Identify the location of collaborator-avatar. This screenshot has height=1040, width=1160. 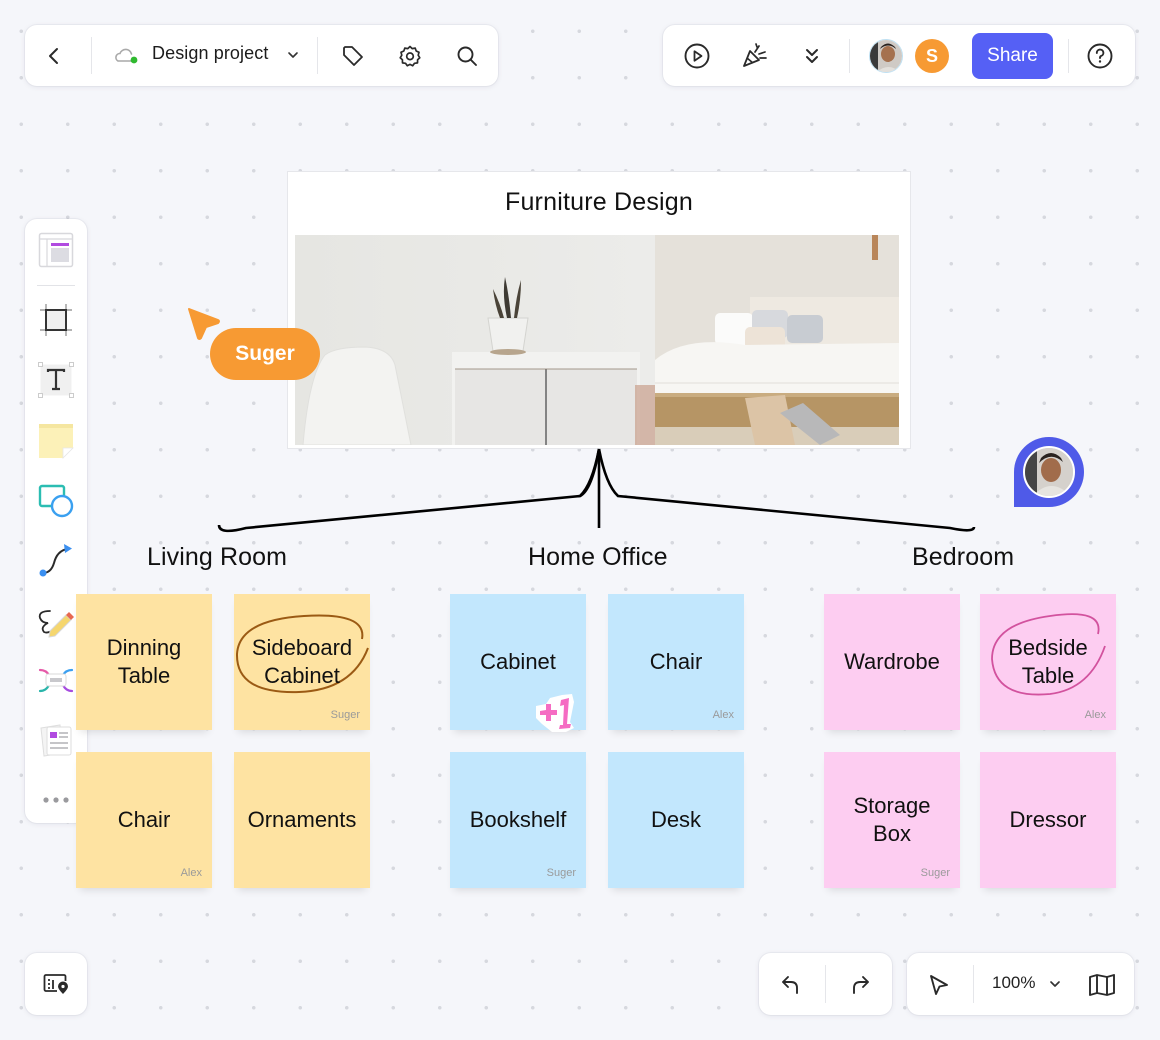
(1049, 472).